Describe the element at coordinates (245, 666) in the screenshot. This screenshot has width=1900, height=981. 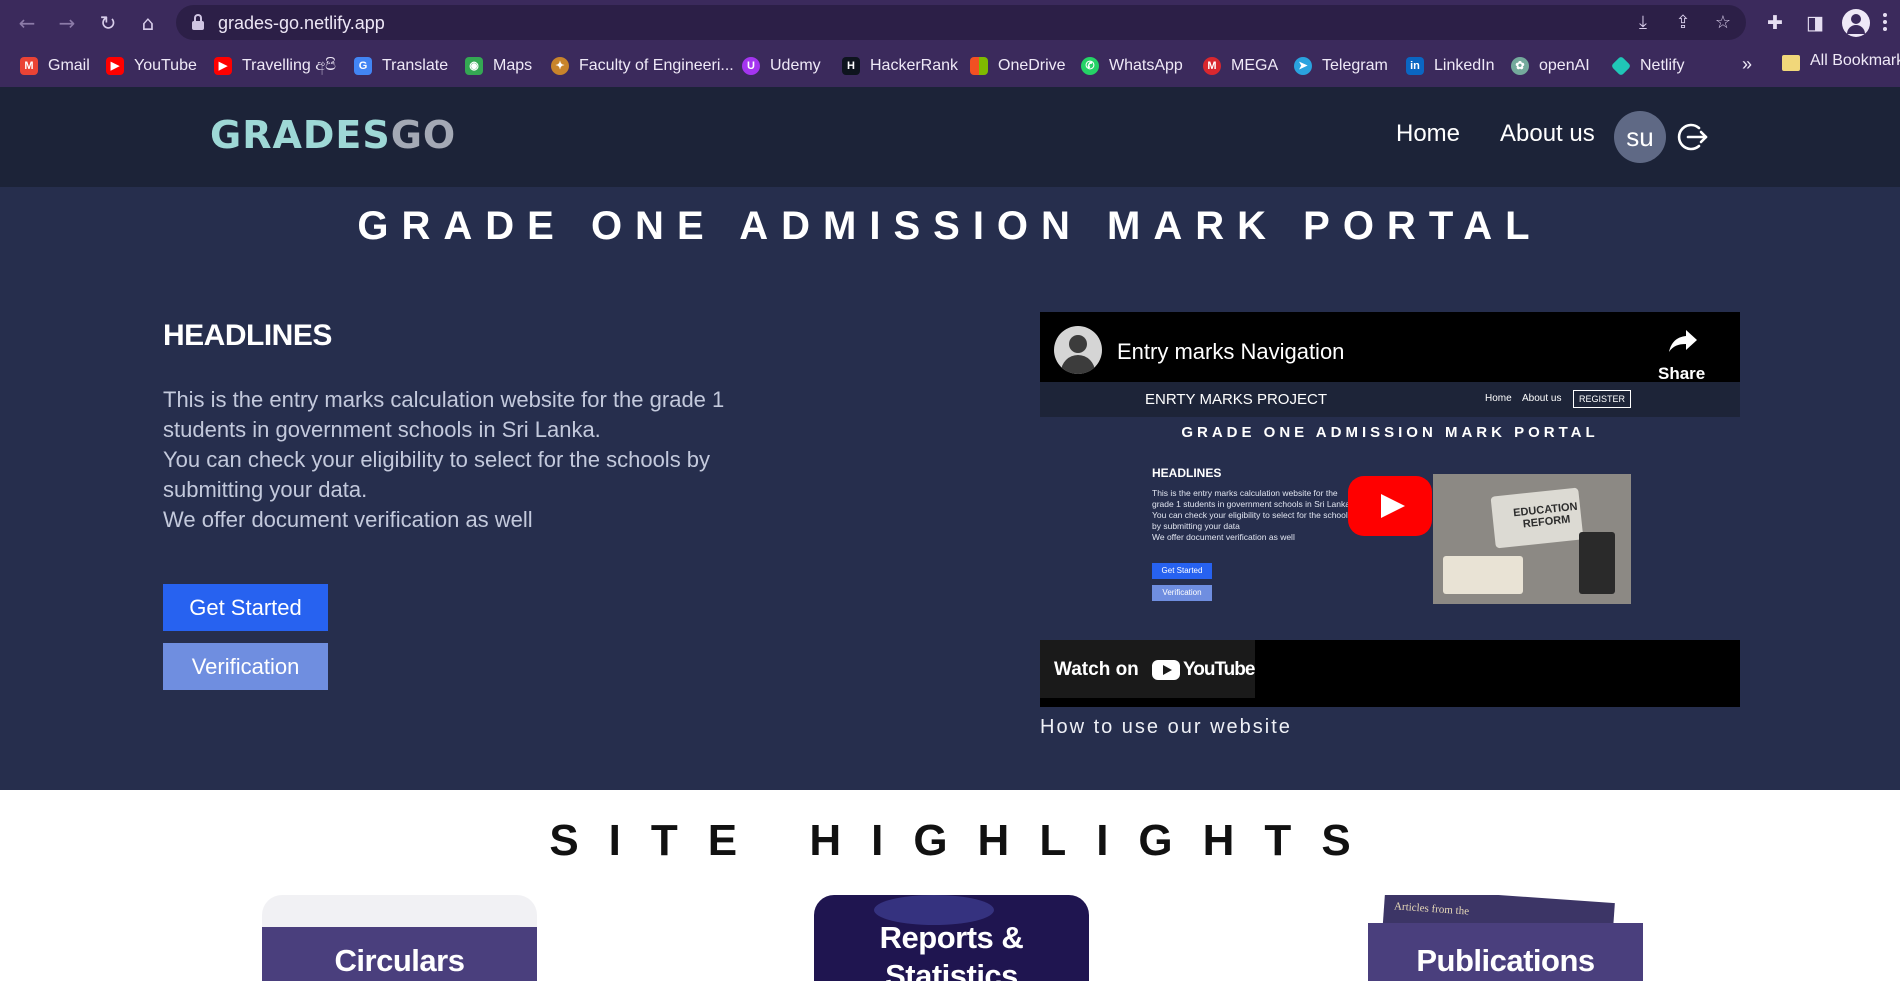
I see `verification-button: Verification` at that location.